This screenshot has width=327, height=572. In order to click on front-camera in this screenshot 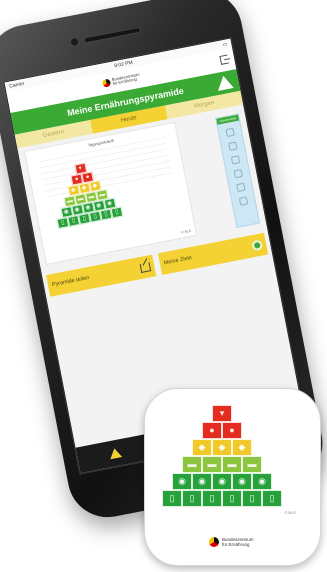, I will do `click(74, 42)`.